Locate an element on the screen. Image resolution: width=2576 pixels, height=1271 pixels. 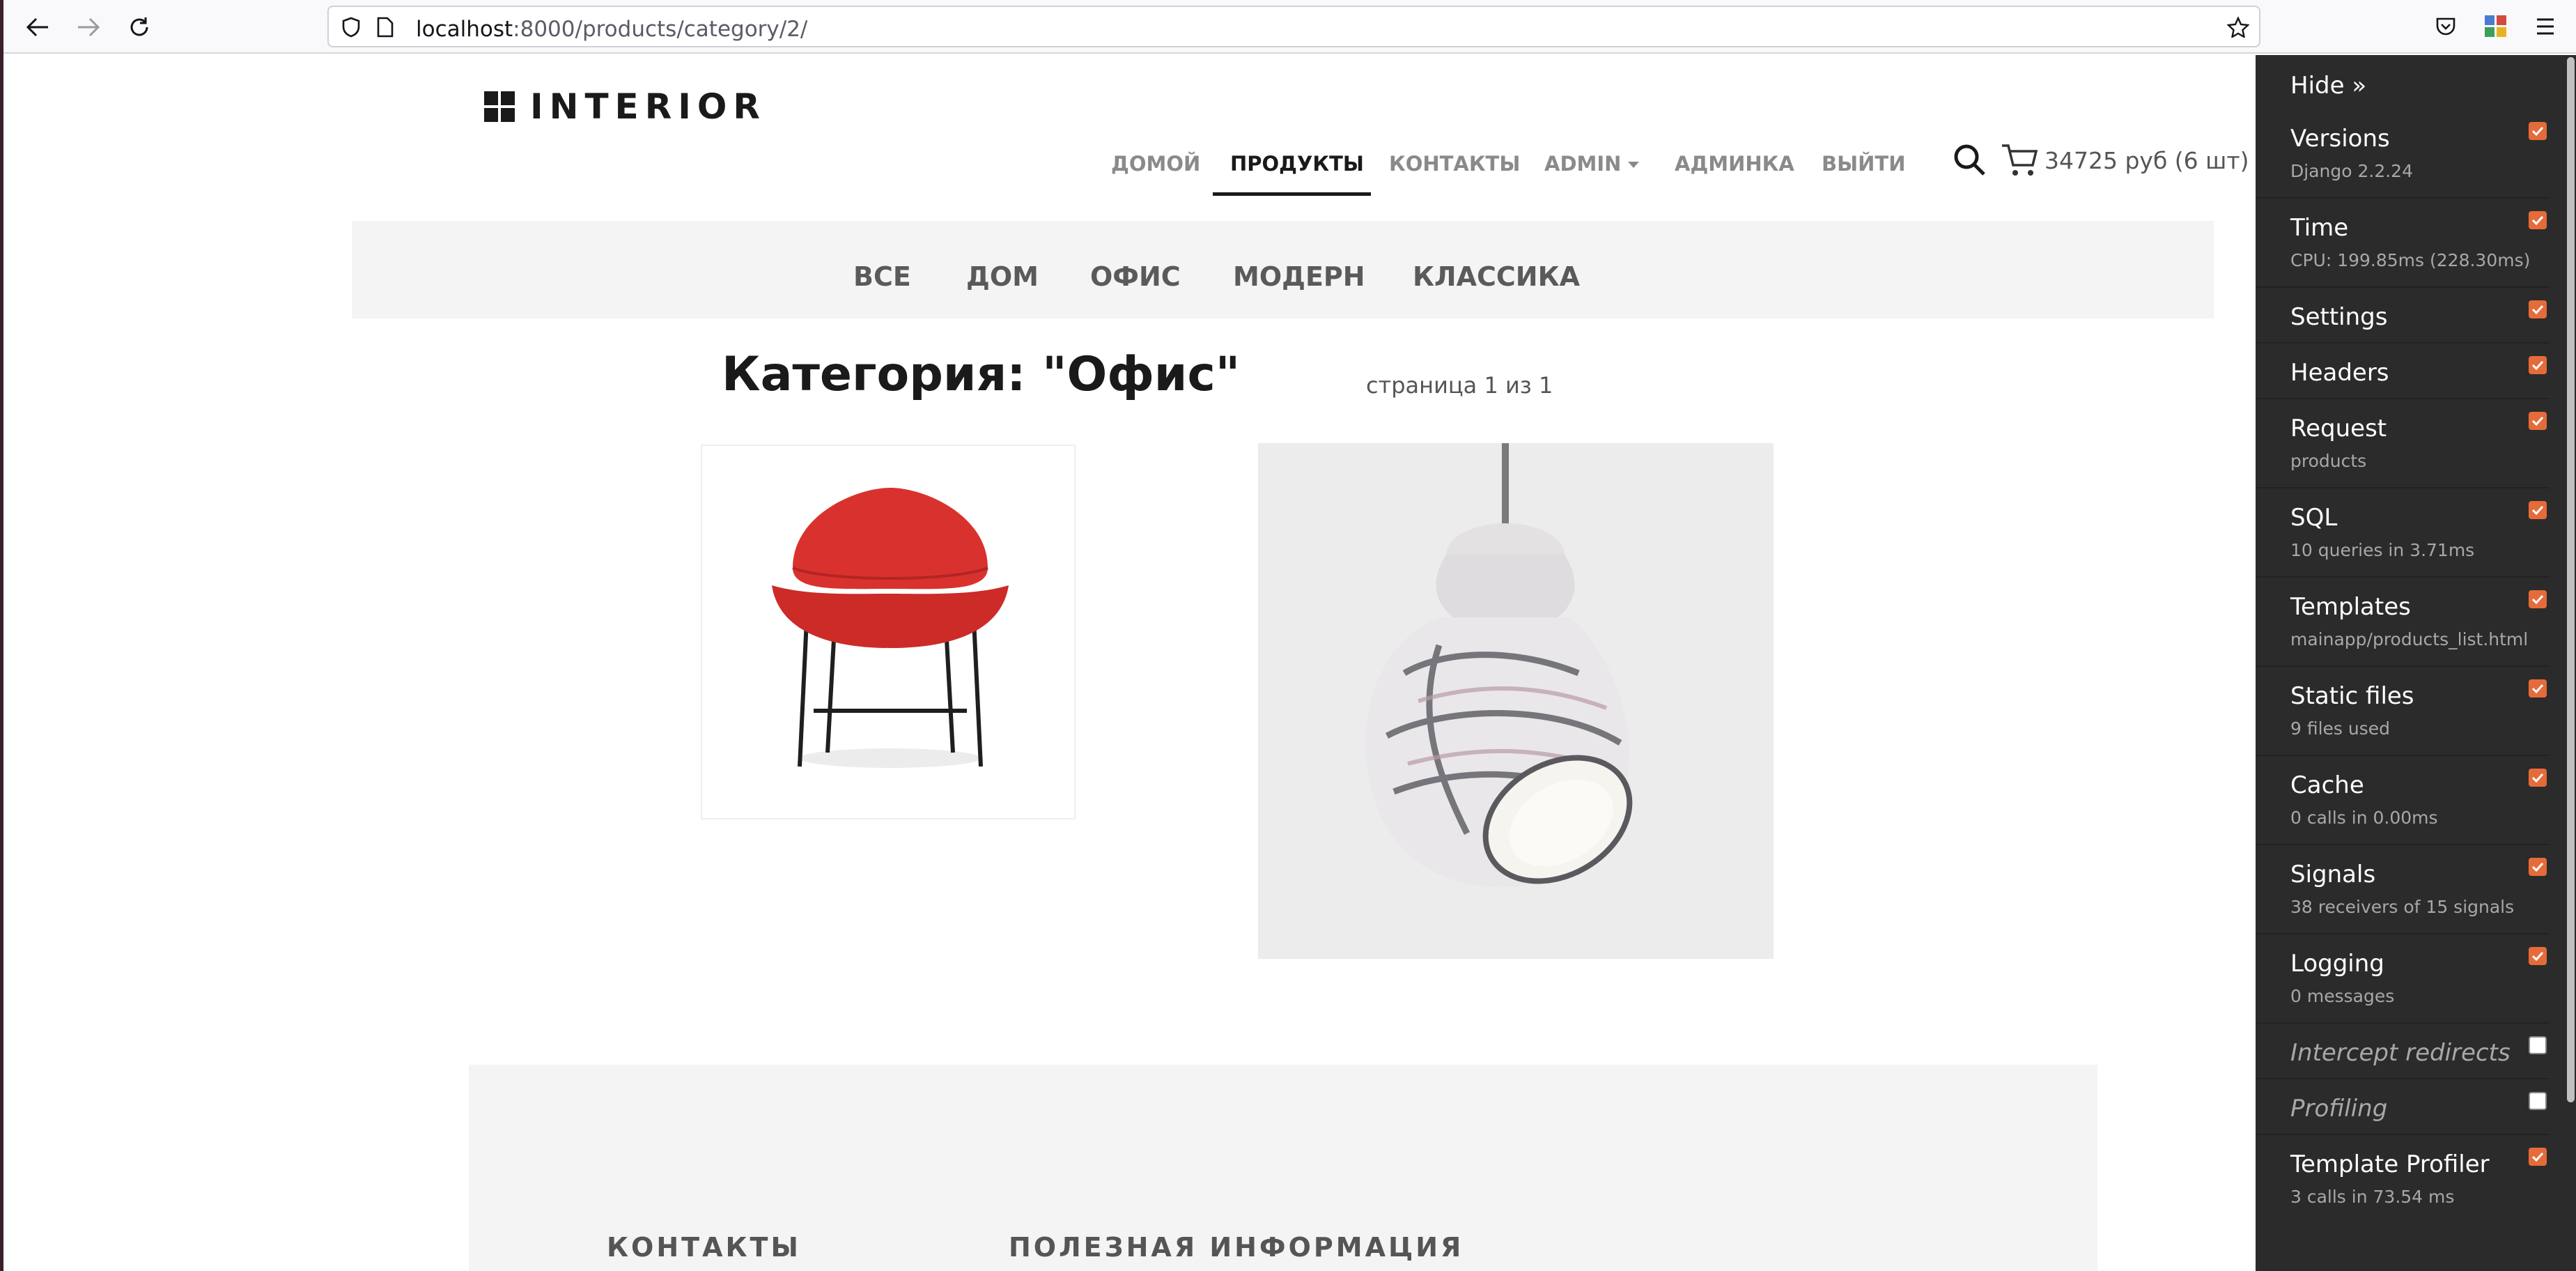
panel-template-profiler: Template Profiler 3 calls in 73.54 ms is located at coordinates (2403, 1179).